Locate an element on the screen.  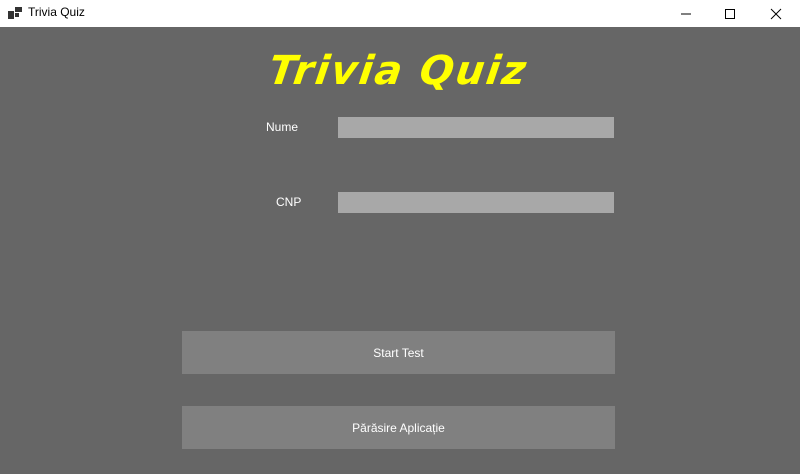
close-icon is located at coordinates (776, 13).